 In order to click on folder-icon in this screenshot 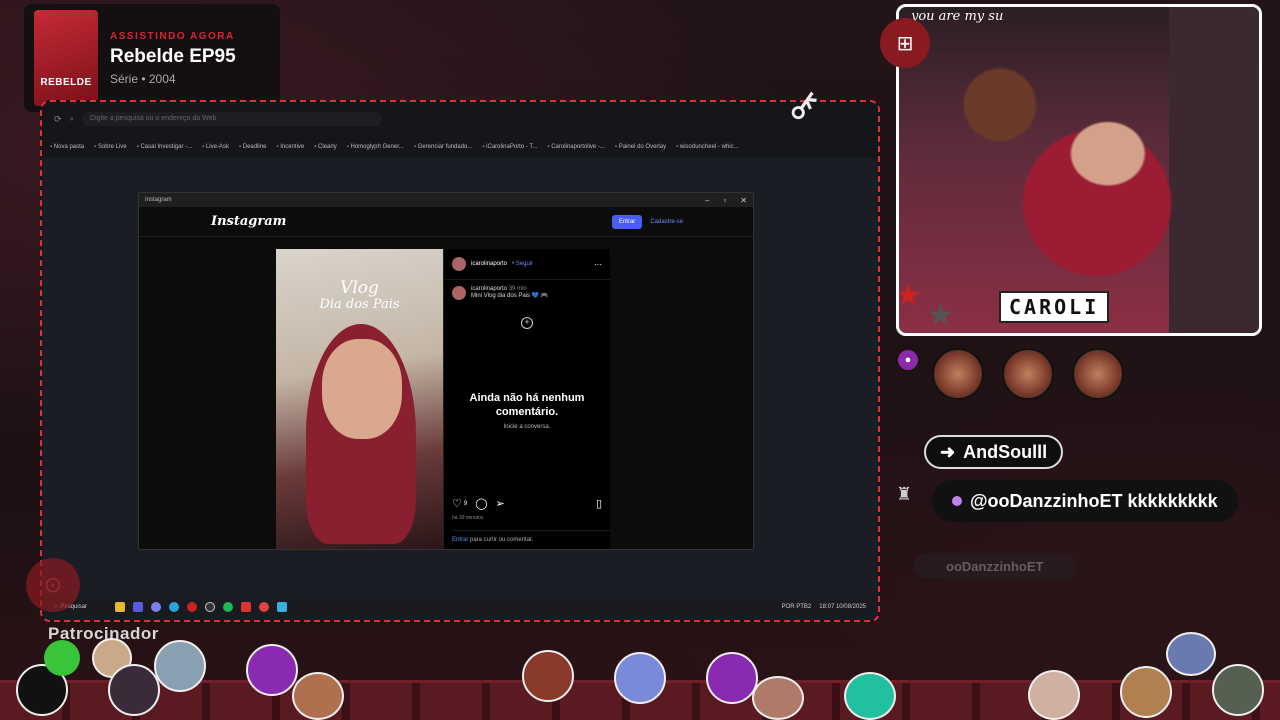, I will do `click(120, 607)`.